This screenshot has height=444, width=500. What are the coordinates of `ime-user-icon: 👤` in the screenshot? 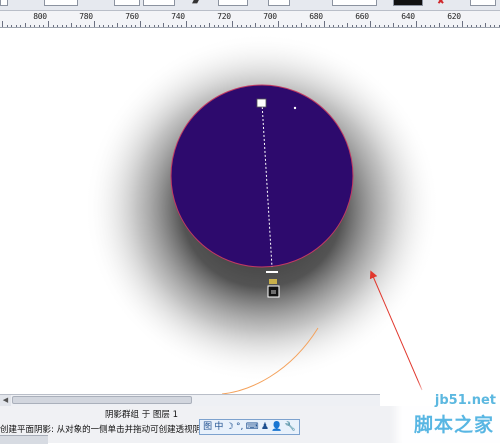 It's located at (276, 427).